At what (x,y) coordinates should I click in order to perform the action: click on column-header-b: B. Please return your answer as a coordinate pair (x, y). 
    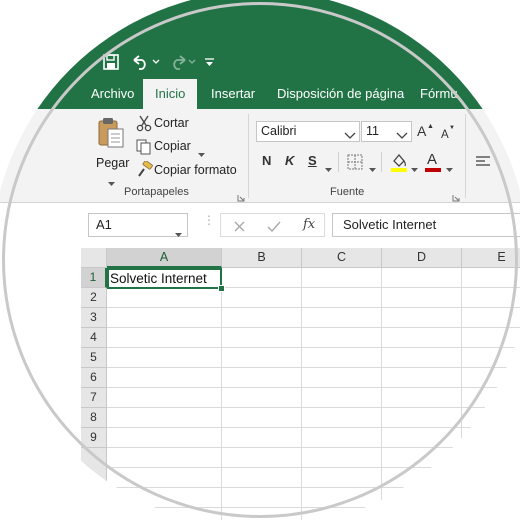
    Looking at the image, I should click on (262, 258).